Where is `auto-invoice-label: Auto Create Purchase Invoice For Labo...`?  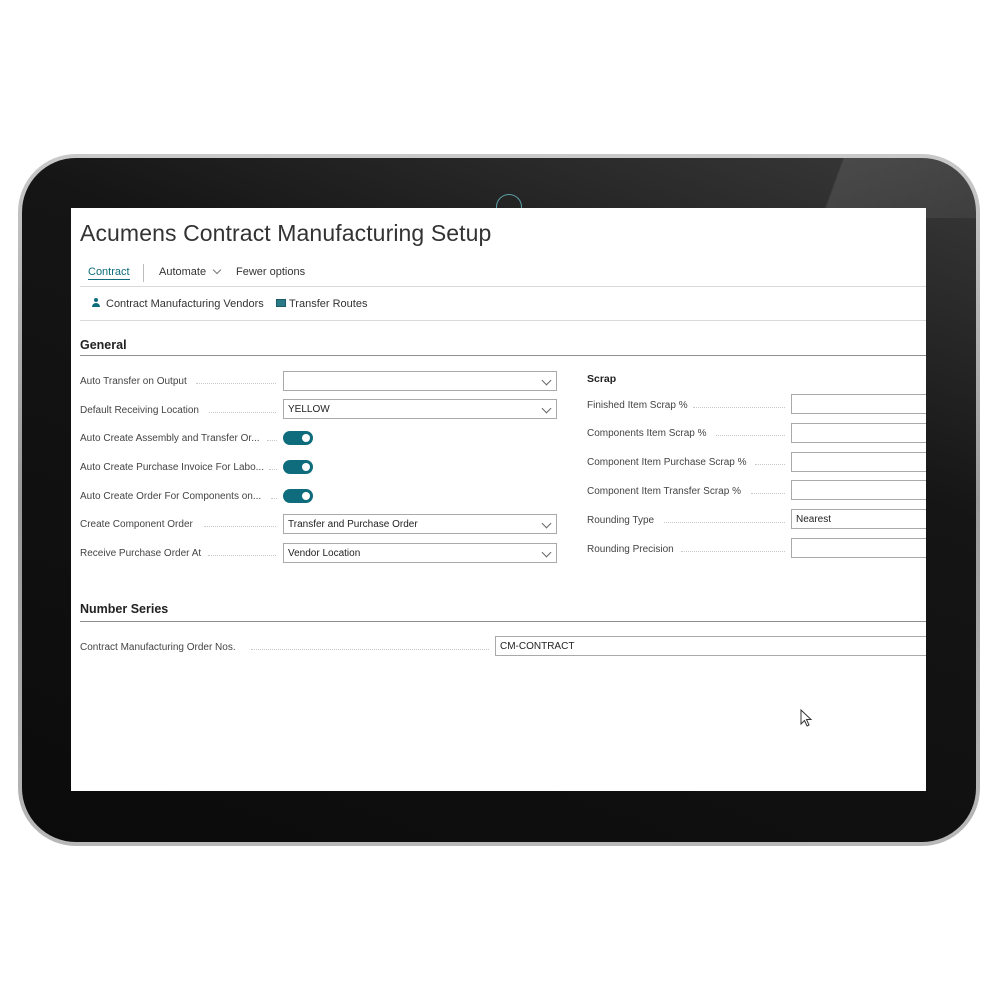
auto-invoice-label: Auto Create Purchase Invoice For Labo... is located at coordinates (172, 467).